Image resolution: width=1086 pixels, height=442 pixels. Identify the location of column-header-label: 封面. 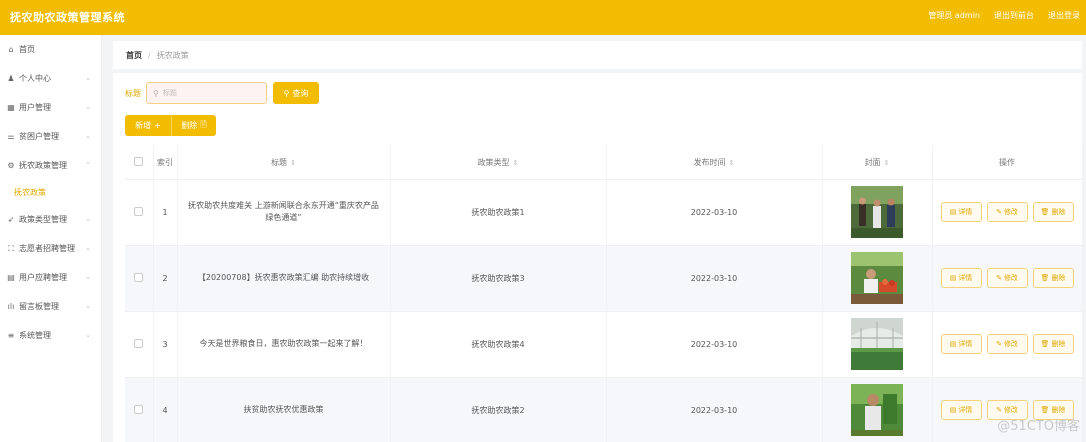
(872, 162).